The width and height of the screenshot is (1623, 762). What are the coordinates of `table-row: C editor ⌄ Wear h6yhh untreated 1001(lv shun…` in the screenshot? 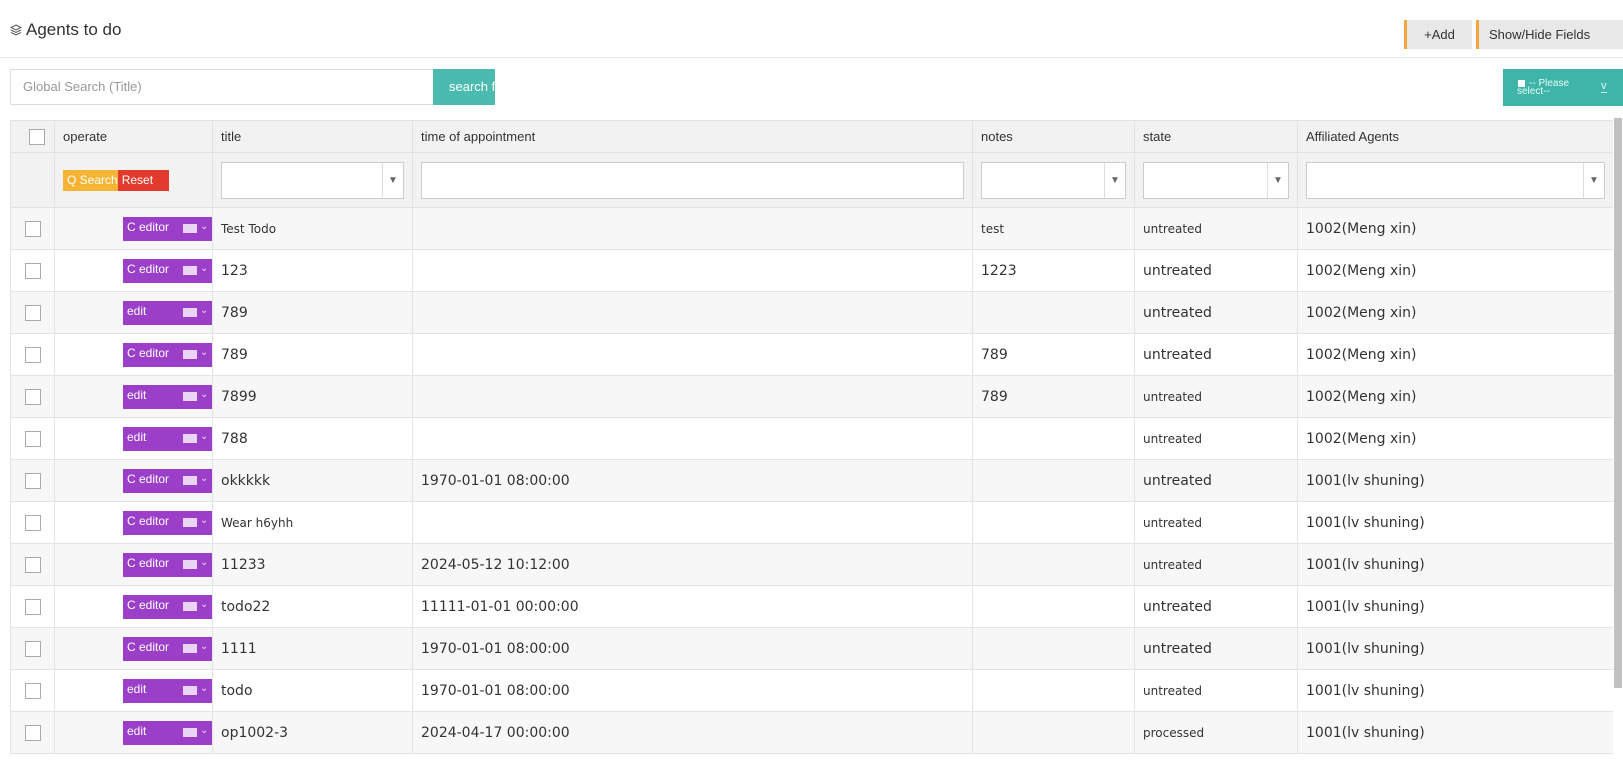 It's located at (812, 522).